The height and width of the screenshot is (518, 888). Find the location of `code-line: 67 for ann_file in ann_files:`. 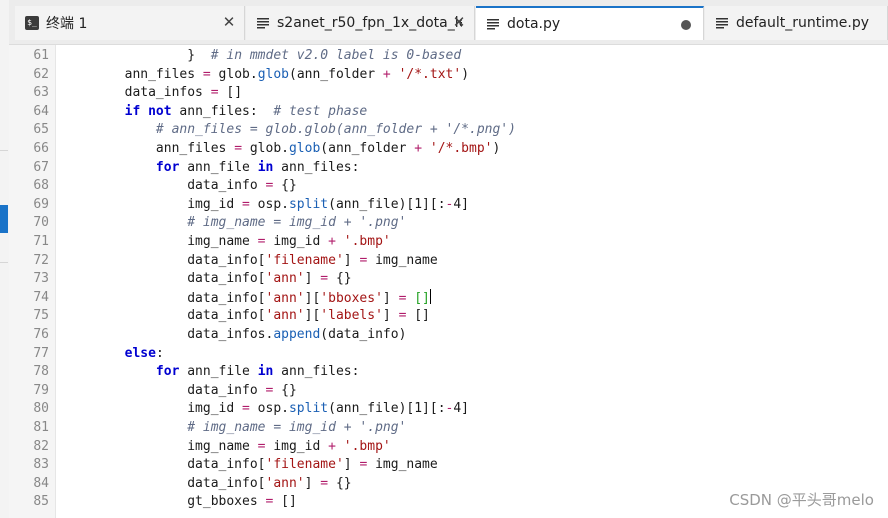

code-line: 67 for ann_file in ann_files: is located at coordinates (448, 168).